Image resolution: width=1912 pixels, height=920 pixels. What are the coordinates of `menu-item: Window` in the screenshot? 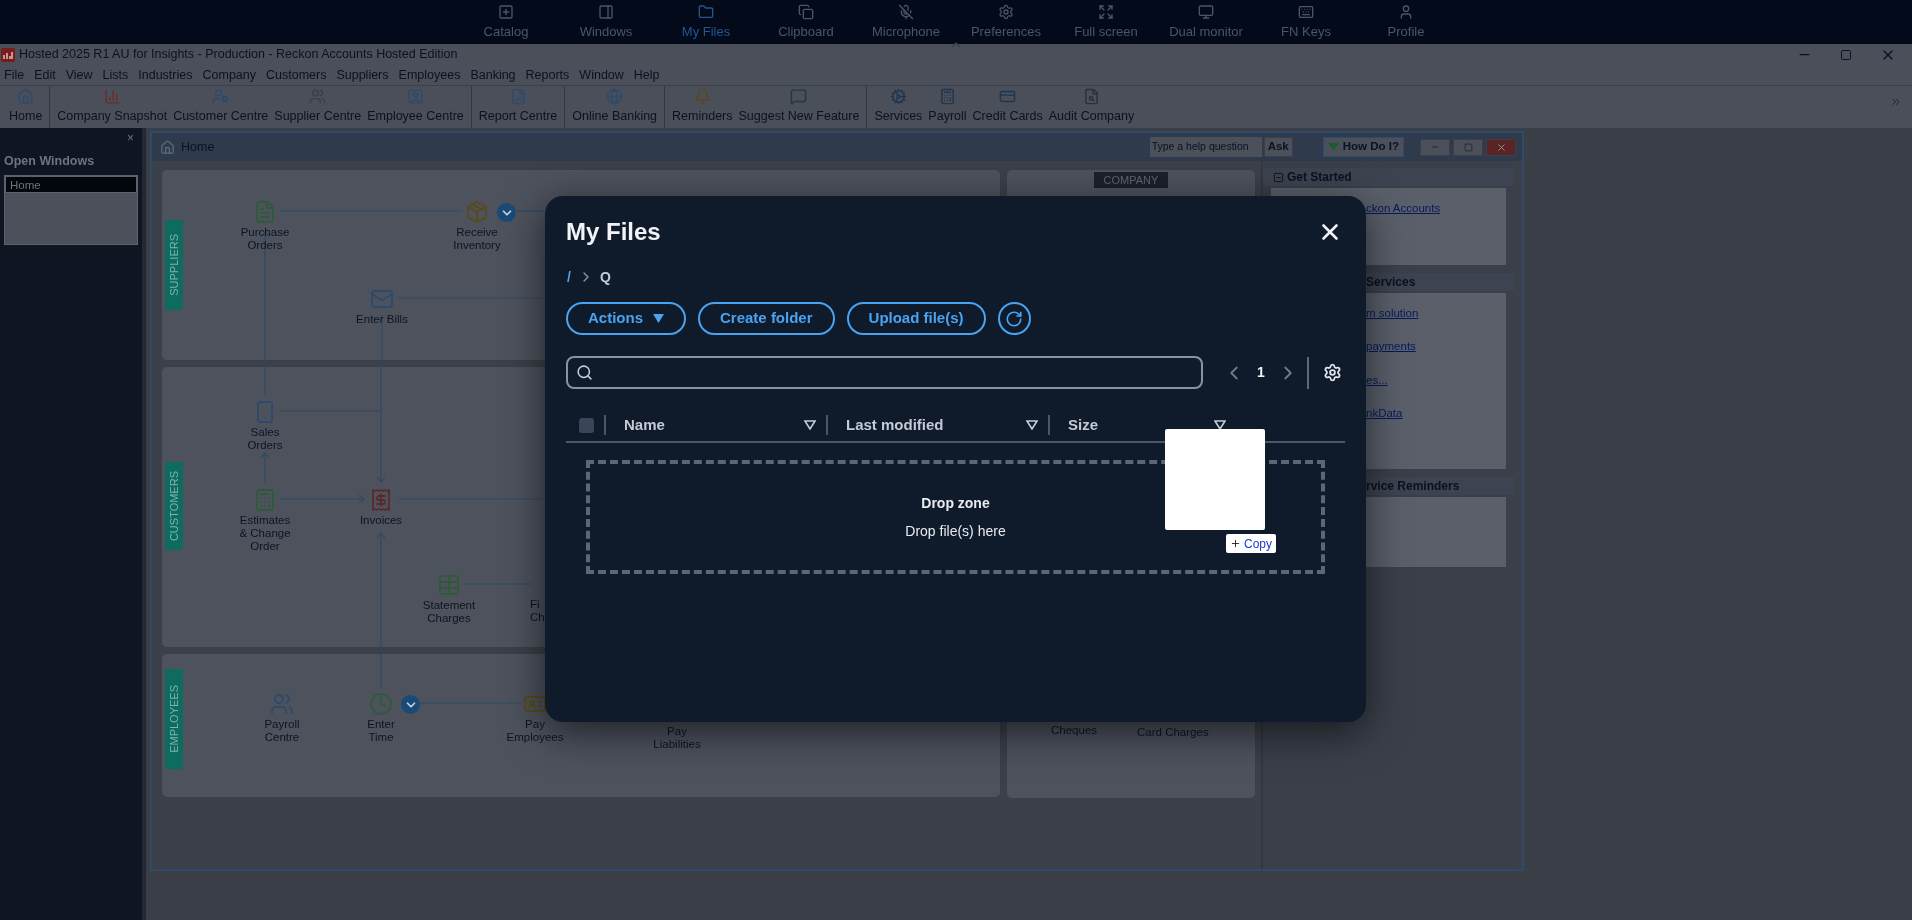 It's located at (601, 75).